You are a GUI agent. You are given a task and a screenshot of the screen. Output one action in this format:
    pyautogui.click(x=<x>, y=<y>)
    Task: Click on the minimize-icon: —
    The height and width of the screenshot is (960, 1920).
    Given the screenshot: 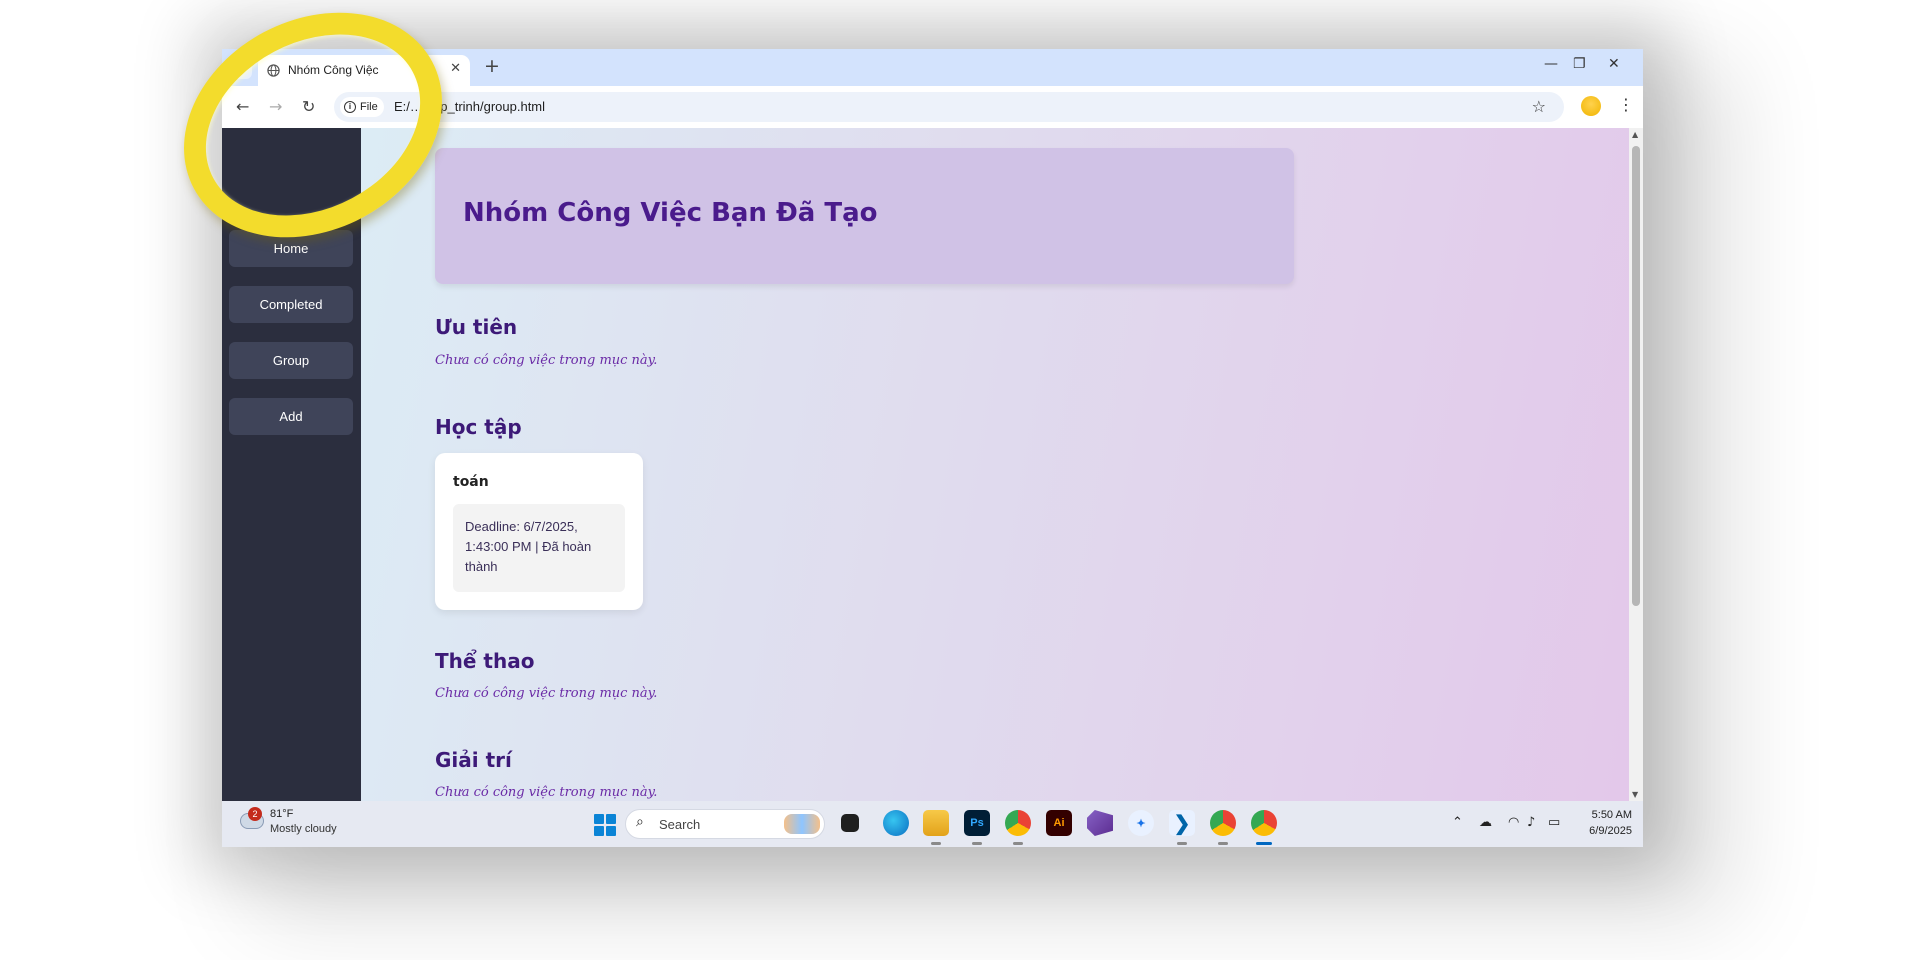 What is the action you would take?
    pyautogui.click(x=1551, y=64)
    